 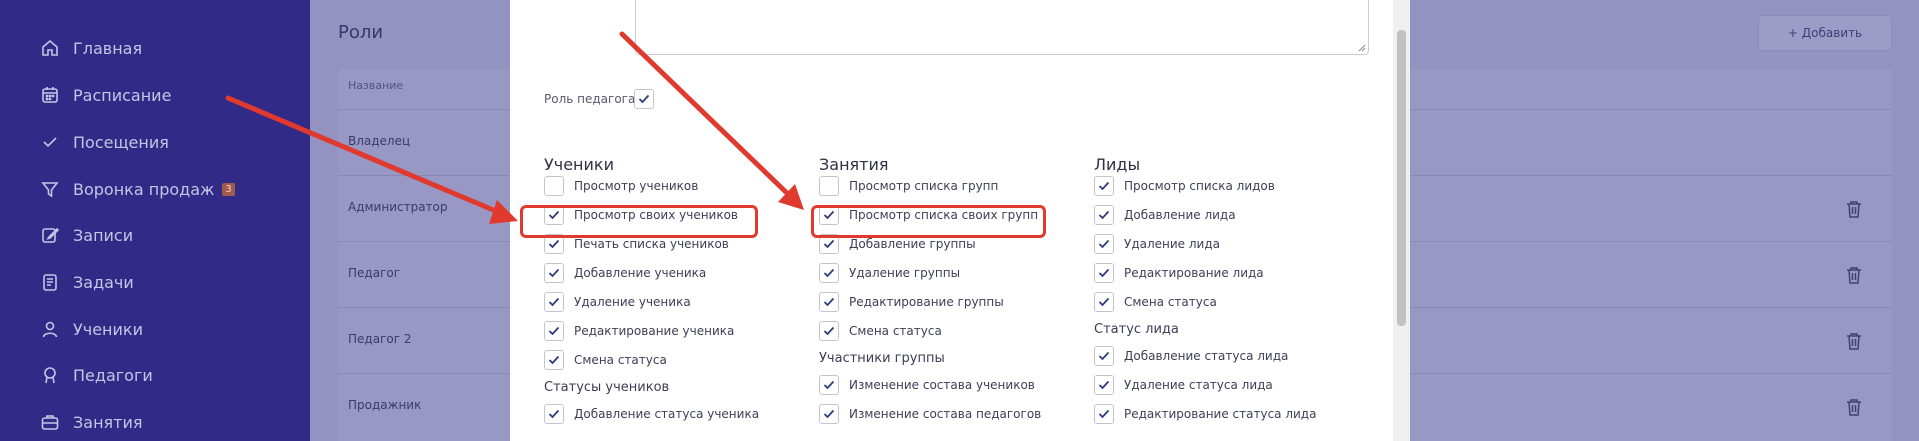 I want to click on calendar-icon, so click(x=50, y=95).